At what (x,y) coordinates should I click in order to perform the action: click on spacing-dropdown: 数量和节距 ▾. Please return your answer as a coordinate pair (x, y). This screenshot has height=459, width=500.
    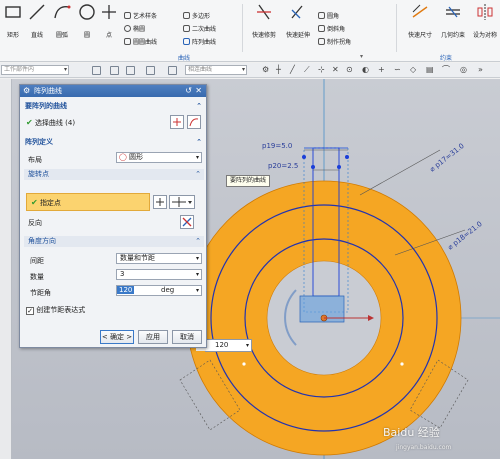
    Looking at the image, I should click on (159, 258).